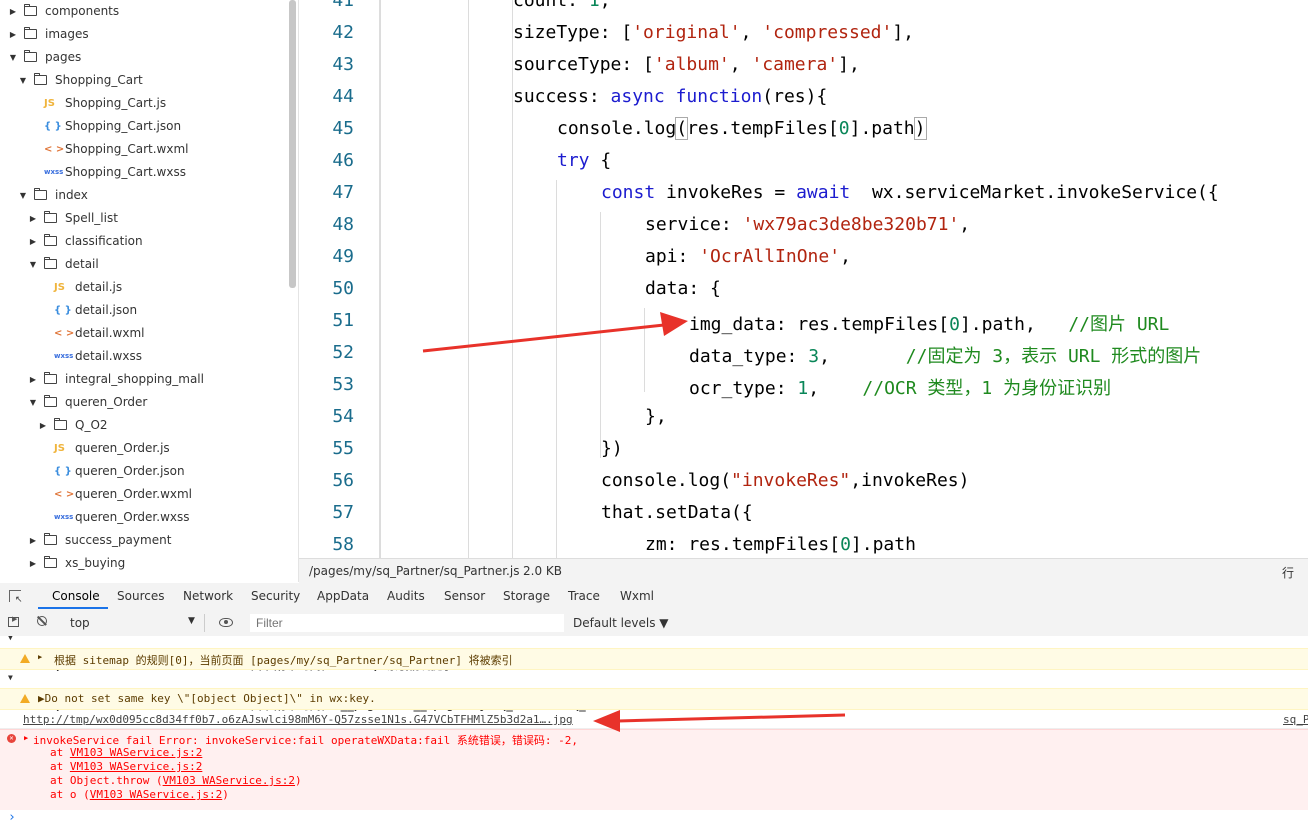 Image resolution: width=1308 pixels, height=832 pixels. What do you see at coordinates (134, 623) in the screenshot?
I see `context-select: top ▼` at bounding box center [134, 623].